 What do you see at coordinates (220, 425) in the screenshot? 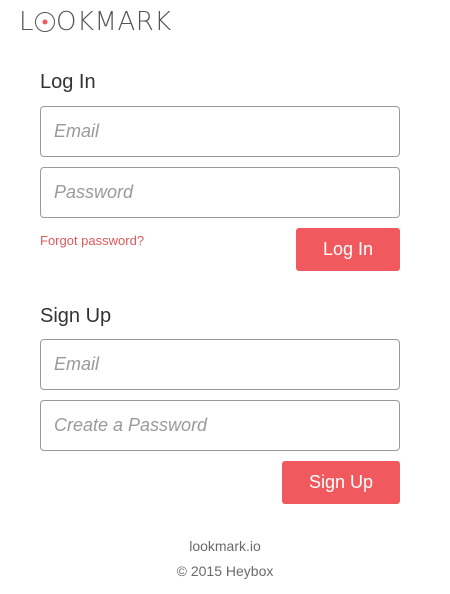
I see `signup-password-input` at bounding box center [220, 425].